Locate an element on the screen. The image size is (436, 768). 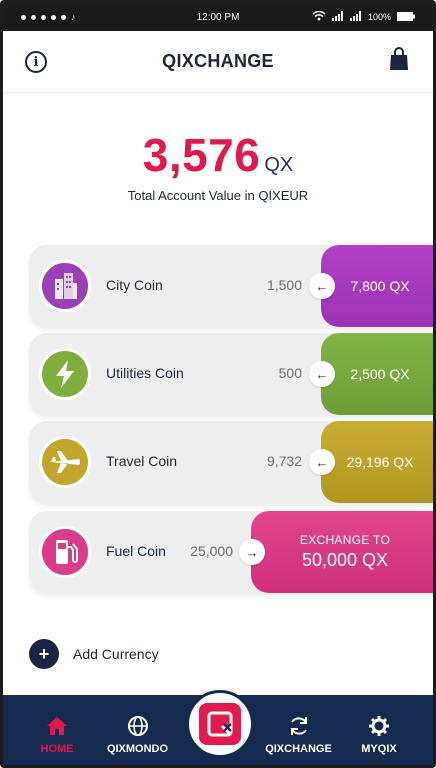
app-header: i QIXCHANGE is located at coordinates (218, 62).